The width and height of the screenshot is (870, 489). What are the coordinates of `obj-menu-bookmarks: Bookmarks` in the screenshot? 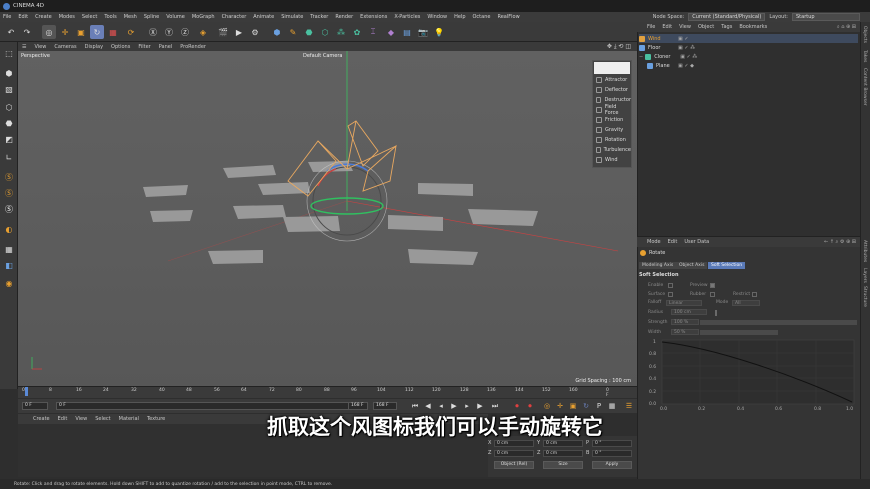 It's located at (753, 27).